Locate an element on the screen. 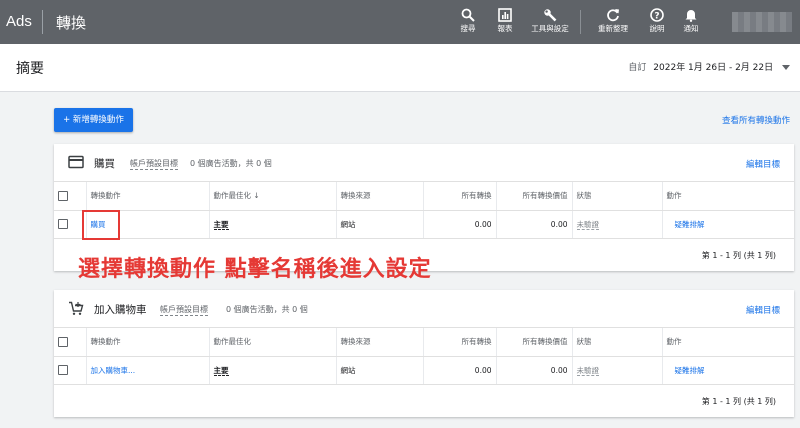  help-label: 說明 is located at coordinates (657, 28).